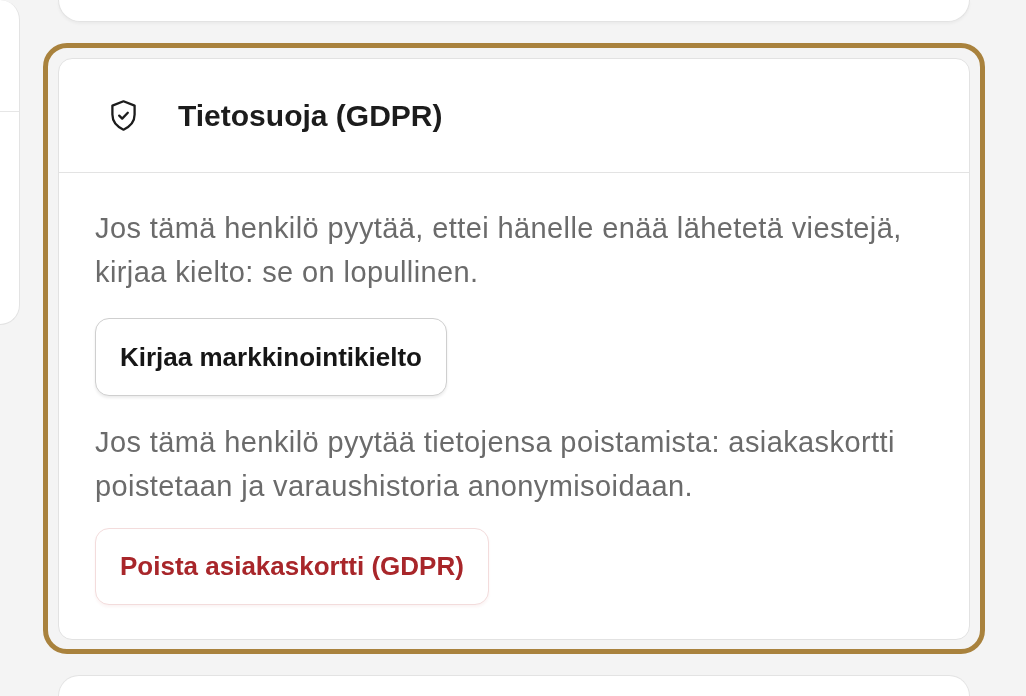 The width and height of the screenshot is (1026, 696). Describe the element at coordinates (310, 115) in the screenshot. I see `card-title: Tietosuoja (GDPR)` at that location.